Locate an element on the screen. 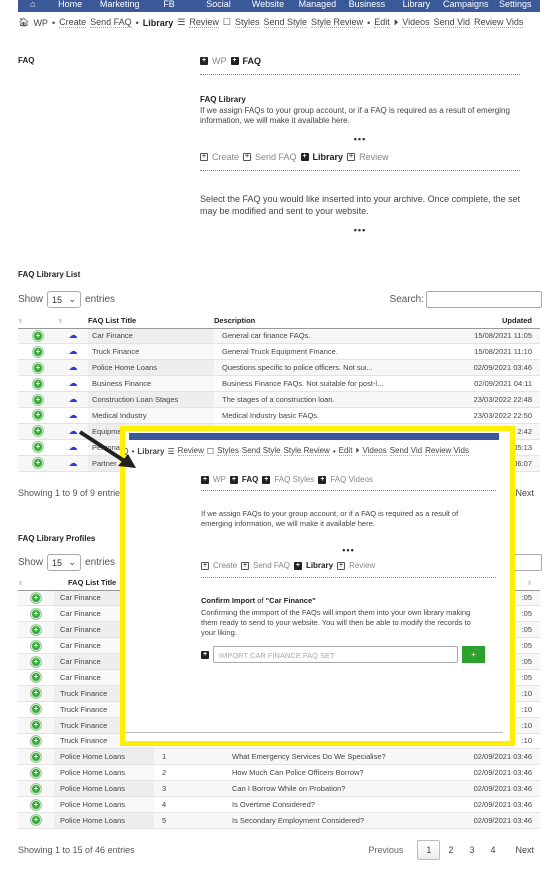  crumb-faq-videos: FAQ Videos is located at coordinates (351, 479).